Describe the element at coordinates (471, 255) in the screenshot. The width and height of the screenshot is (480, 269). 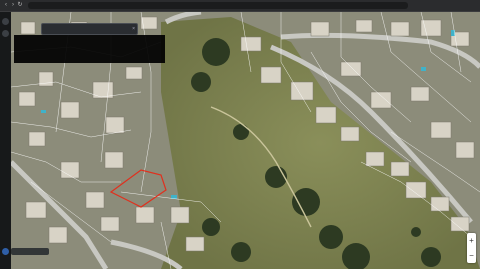
I see `zoom-out-button: −` at that location.